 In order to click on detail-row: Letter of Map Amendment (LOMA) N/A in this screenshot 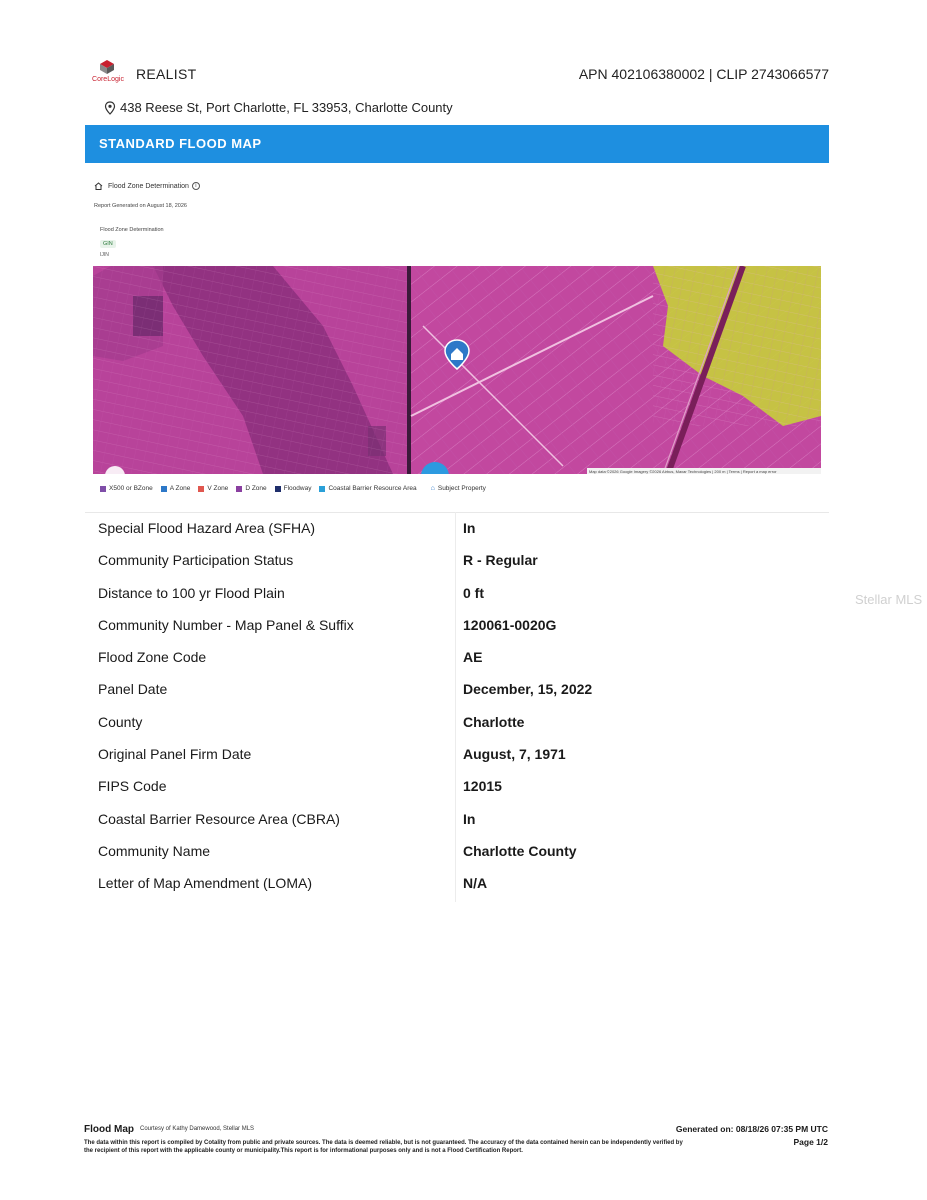, I will do `click(457, 884)`.